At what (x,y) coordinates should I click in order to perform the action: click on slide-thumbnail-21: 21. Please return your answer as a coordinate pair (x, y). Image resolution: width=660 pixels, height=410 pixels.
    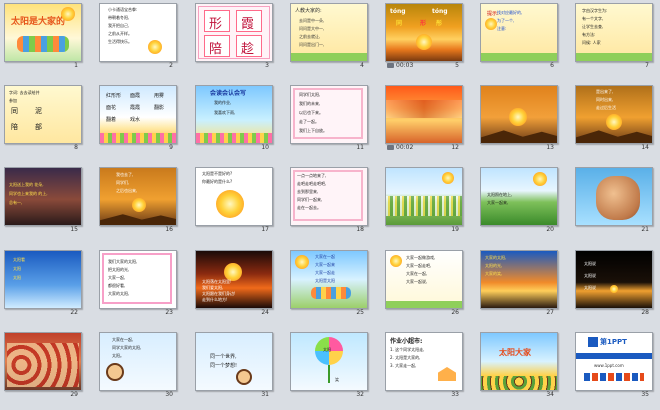
    Looking at the image, I should click on (614, 201).